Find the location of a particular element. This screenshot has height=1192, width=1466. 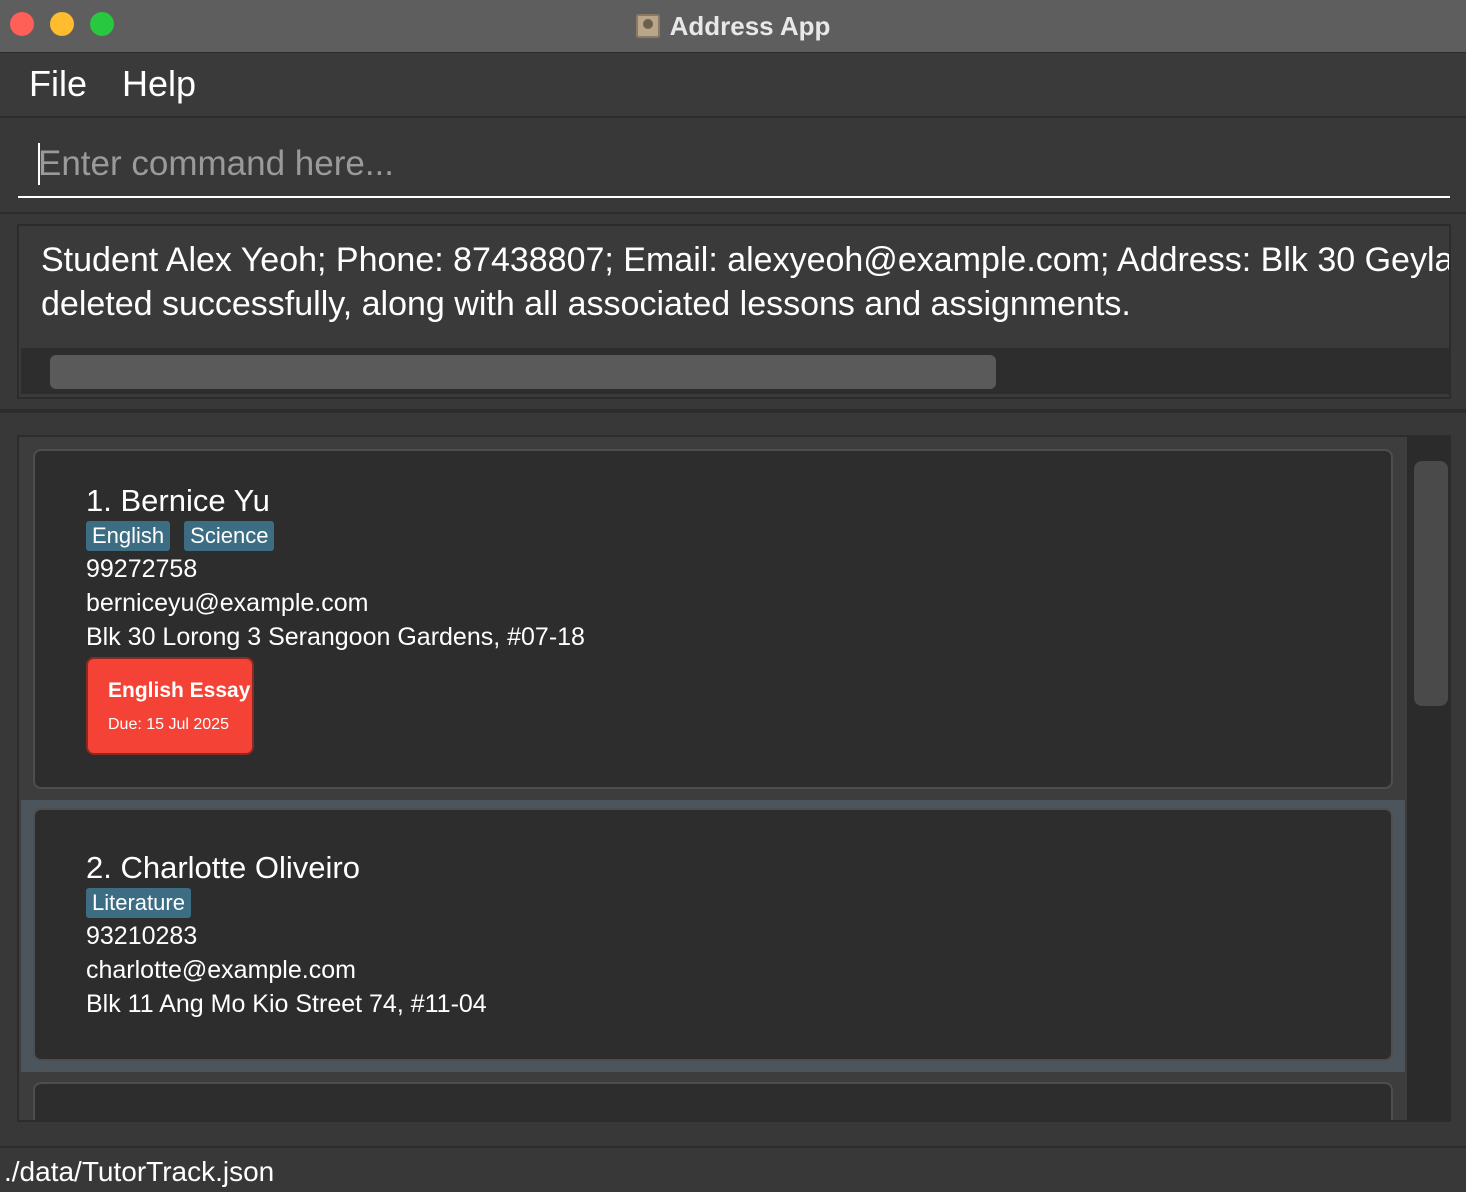

command-box is located at coordinates (733, 165).